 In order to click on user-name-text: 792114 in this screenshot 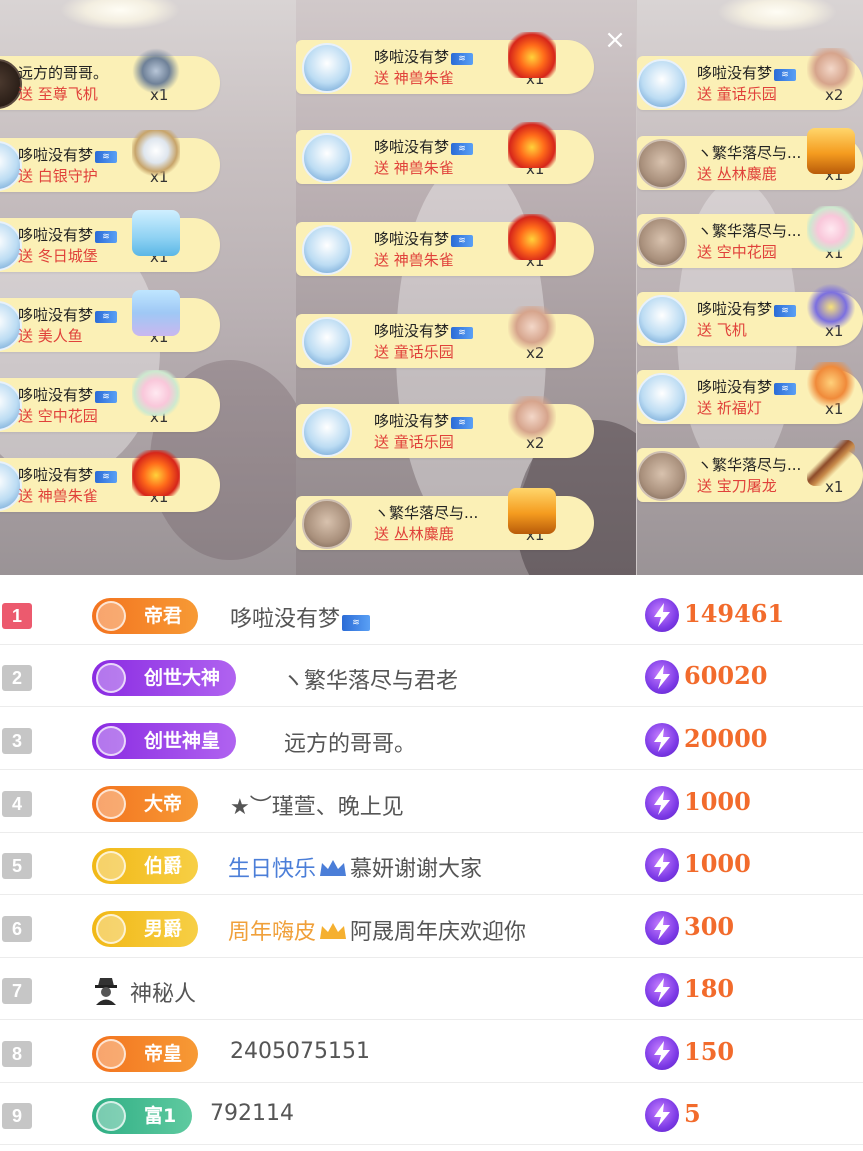, I will do `click(252, 1113)`.